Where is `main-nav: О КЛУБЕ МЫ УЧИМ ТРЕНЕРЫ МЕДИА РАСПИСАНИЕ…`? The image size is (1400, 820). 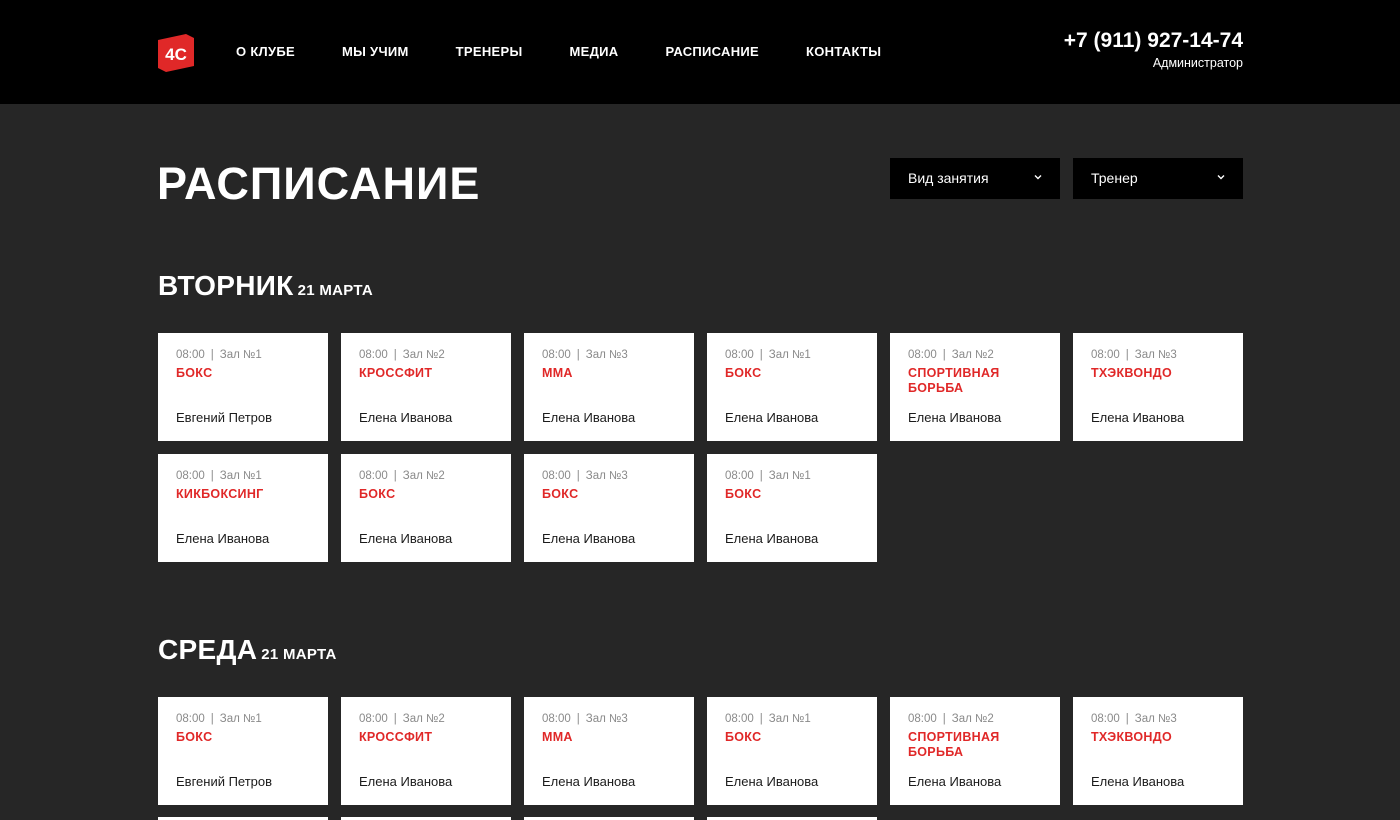
main-nav: О КЛУБЕ МЫ УЧИМ ТРЕНЕРЫ МЕДИА РАСПИСАНИЕ… is located at coordinates (582, 52).